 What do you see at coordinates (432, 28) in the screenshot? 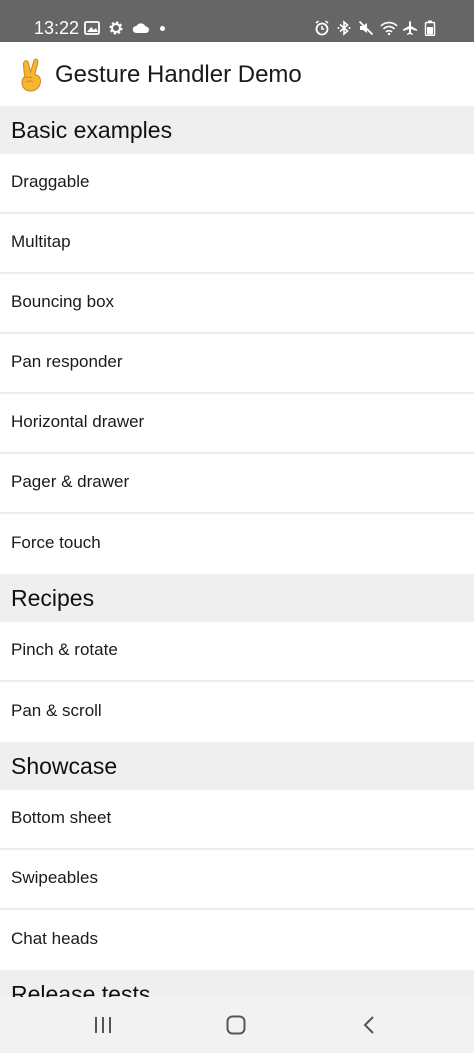
I see `battery-icon` at bounding box center [432, 28].